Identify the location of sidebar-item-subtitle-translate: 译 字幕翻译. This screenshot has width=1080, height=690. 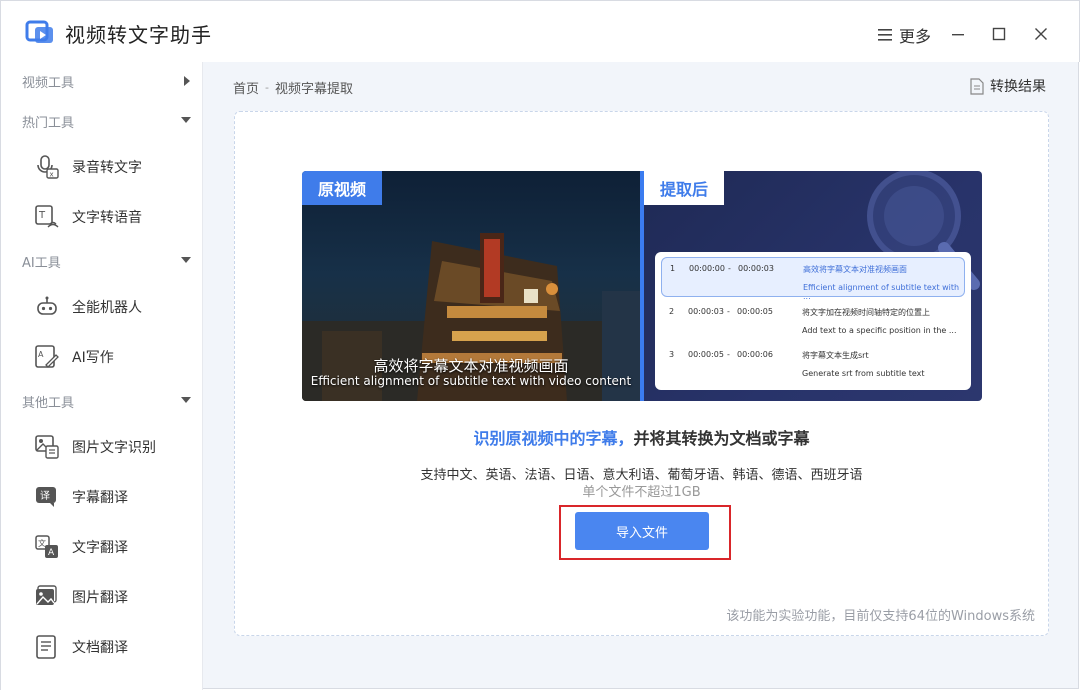
(102, 496).